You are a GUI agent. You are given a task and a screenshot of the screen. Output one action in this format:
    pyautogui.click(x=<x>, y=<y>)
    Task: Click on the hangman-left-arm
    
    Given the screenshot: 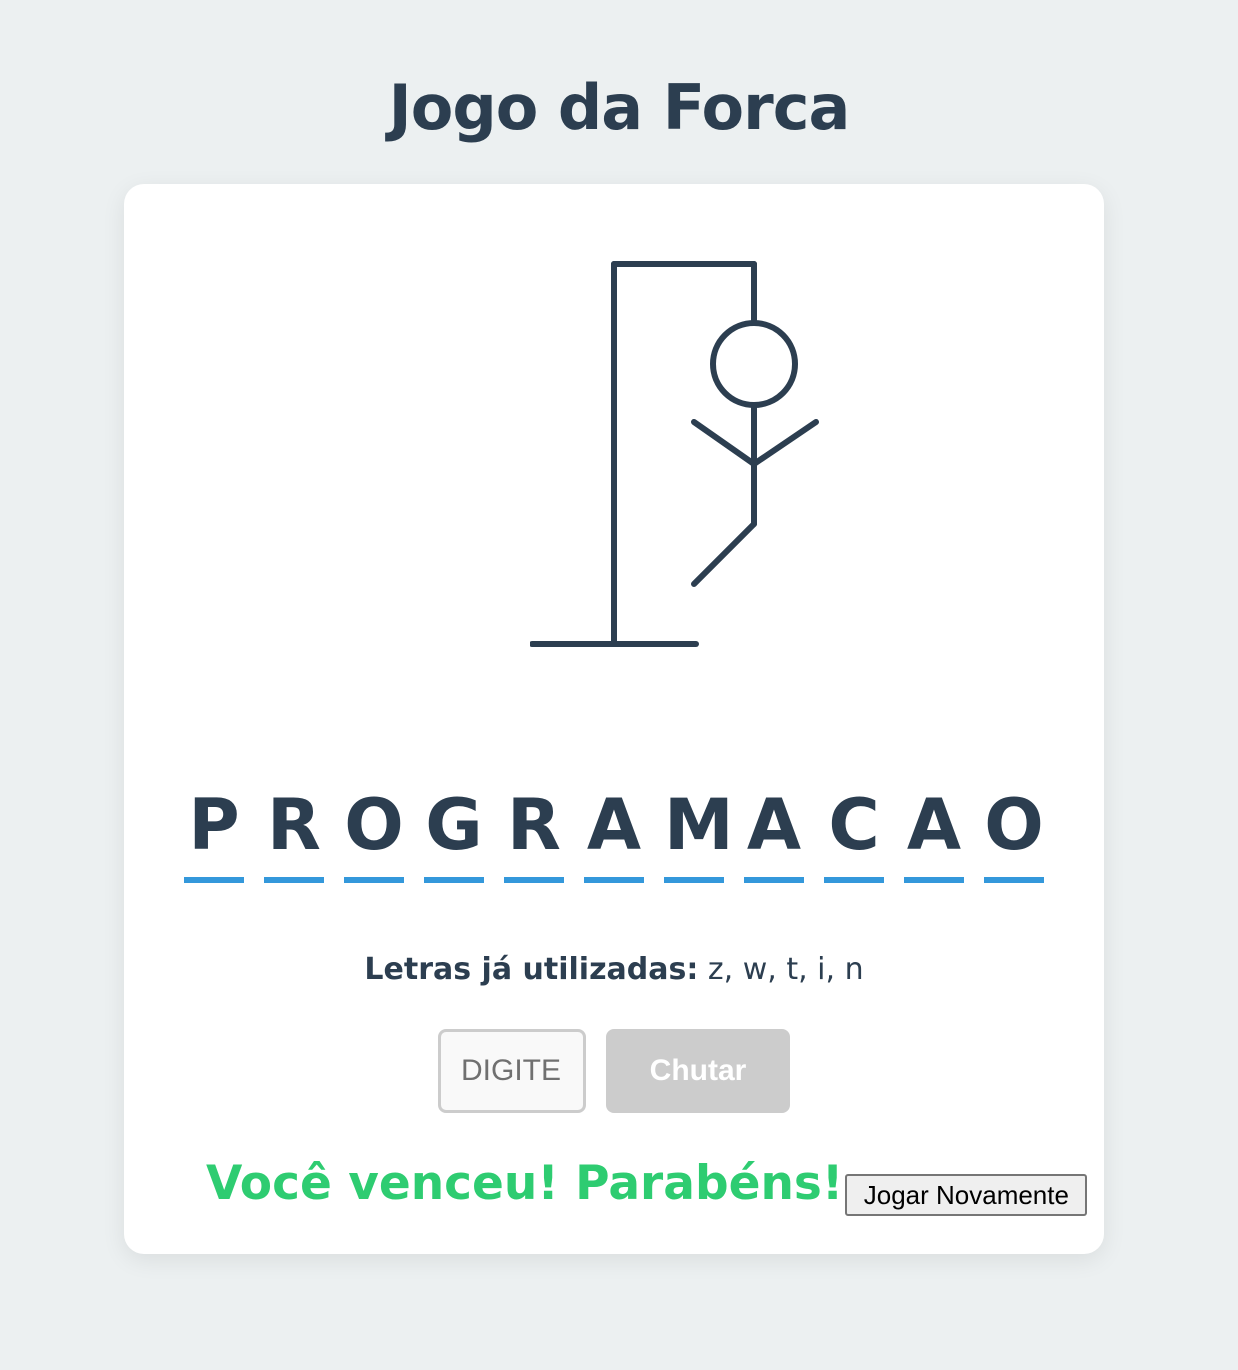 What is the action you would take?
    pyautogui.click(x=724, y=443)
    